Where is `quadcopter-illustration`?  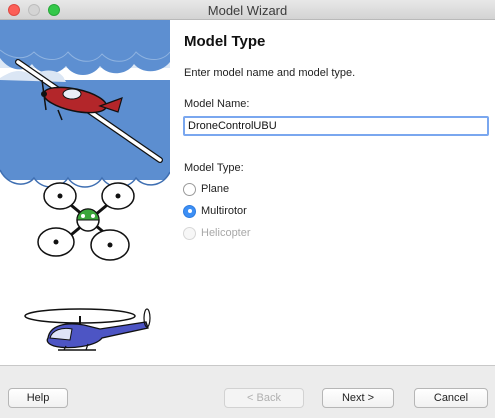
quadcopter-illustration is located at coordinates (86, 221).